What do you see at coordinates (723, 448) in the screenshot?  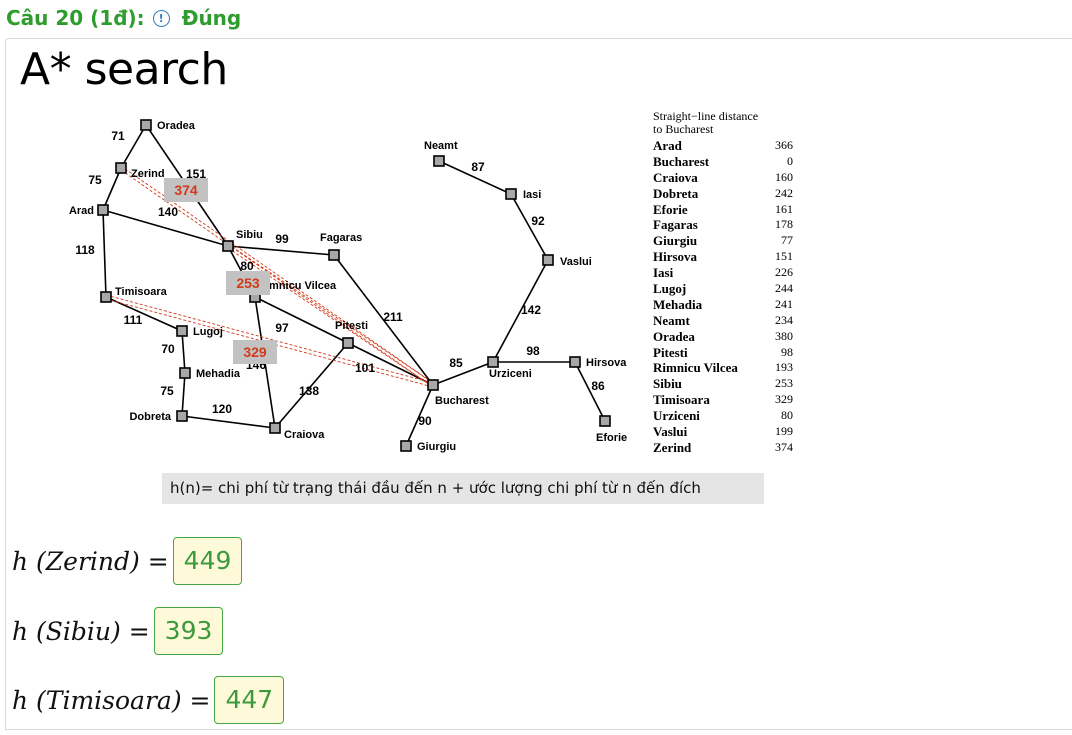 I see `legend-row: Zerind 374` at bounding box center [723, 448].